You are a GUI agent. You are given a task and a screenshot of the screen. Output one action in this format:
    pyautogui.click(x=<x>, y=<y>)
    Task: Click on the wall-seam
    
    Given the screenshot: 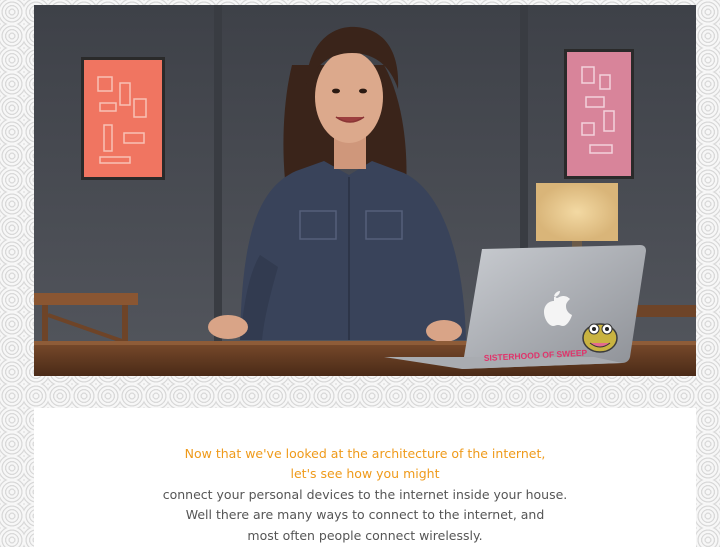 What is the action you would take?
    pyautogui.click(x=218, y=175)
    